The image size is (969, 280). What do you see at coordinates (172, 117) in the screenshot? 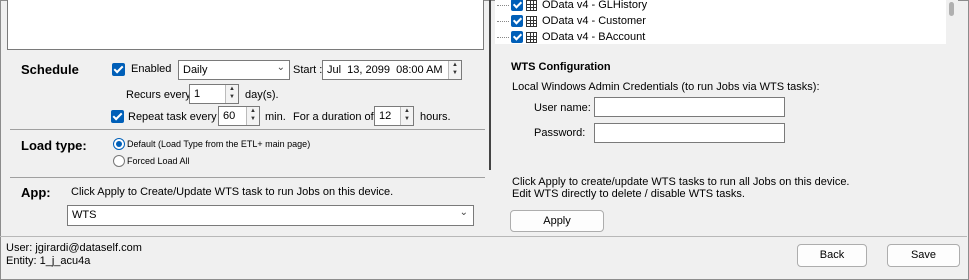
I see `repeat-label: Repeat task every` at bounding box center [172, 117].